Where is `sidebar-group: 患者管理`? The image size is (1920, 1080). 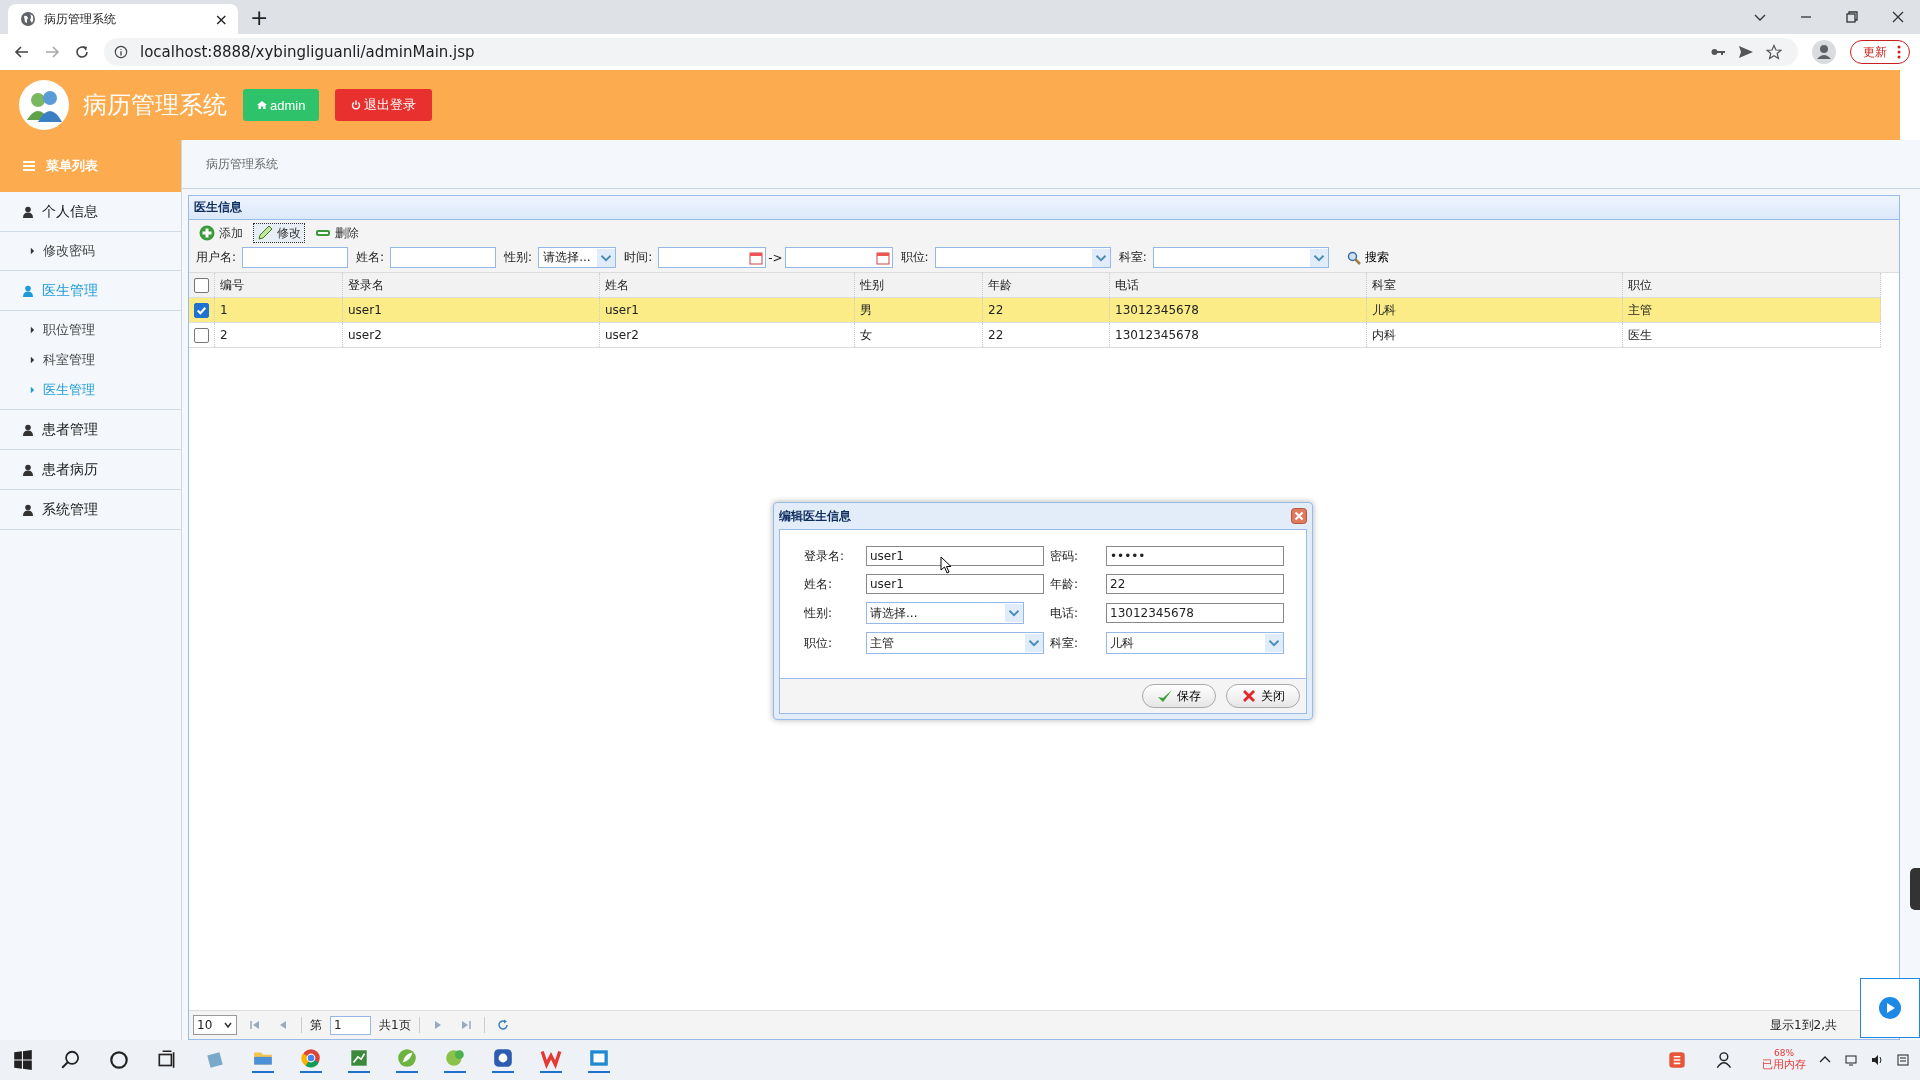 sidebar-group: 患者管理 is located at coordinates (90, 430).